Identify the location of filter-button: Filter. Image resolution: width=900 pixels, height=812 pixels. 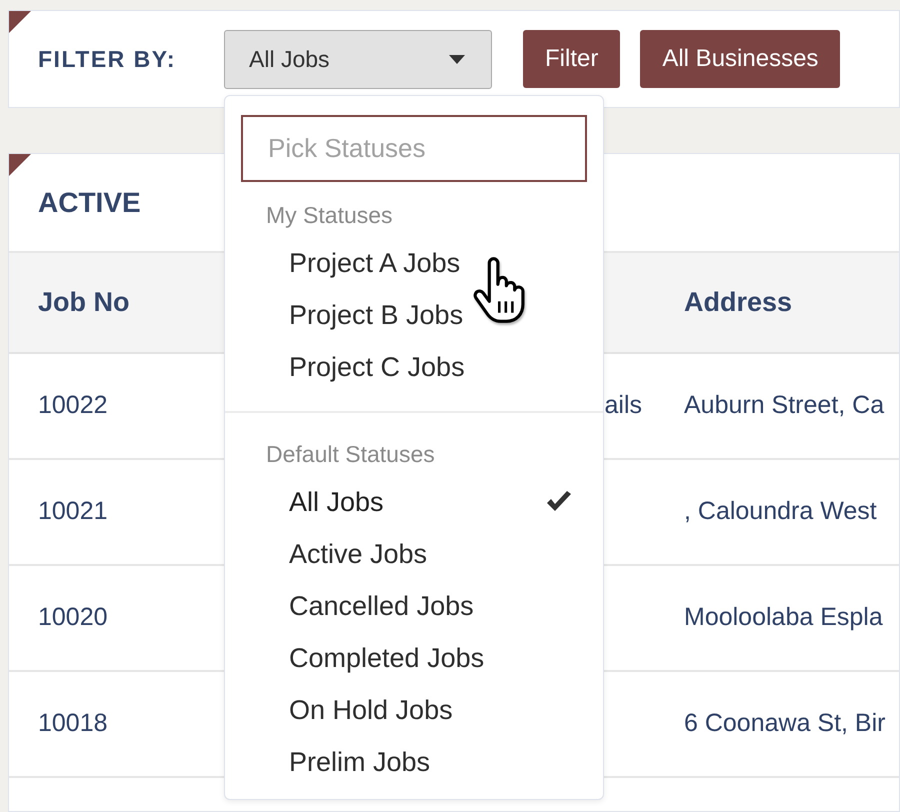
(571, 59).